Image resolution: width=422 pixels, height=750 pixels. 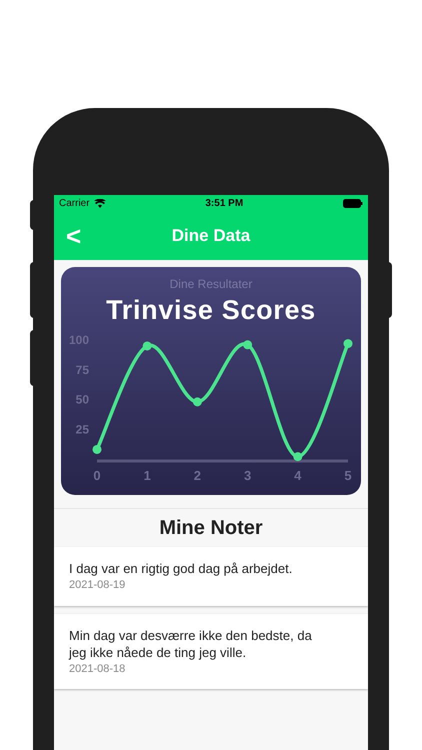 What do you see at coordinates (97, 669) in the screenshot?
I see `note-date: 2021-08-18` at bounding box center [97, 669].